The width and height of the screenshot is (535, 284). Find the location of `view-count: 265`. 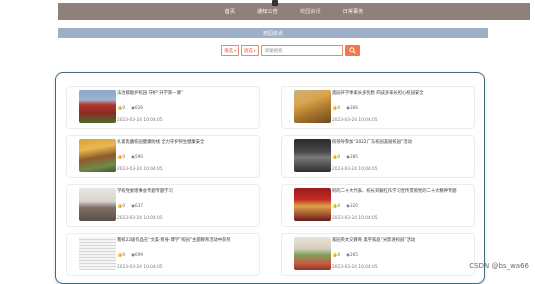

view-count: 265 is located at coordinates (354, 255).